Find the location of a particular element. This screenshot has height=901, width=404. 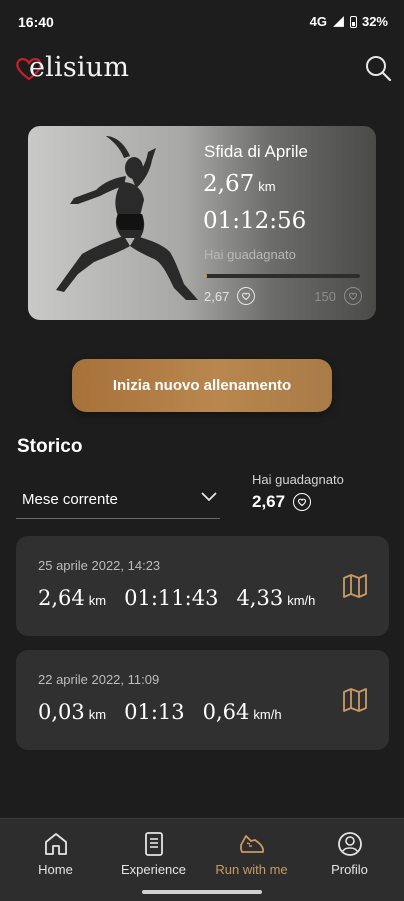

network-type: 4G is located at coordinates (318, 21).